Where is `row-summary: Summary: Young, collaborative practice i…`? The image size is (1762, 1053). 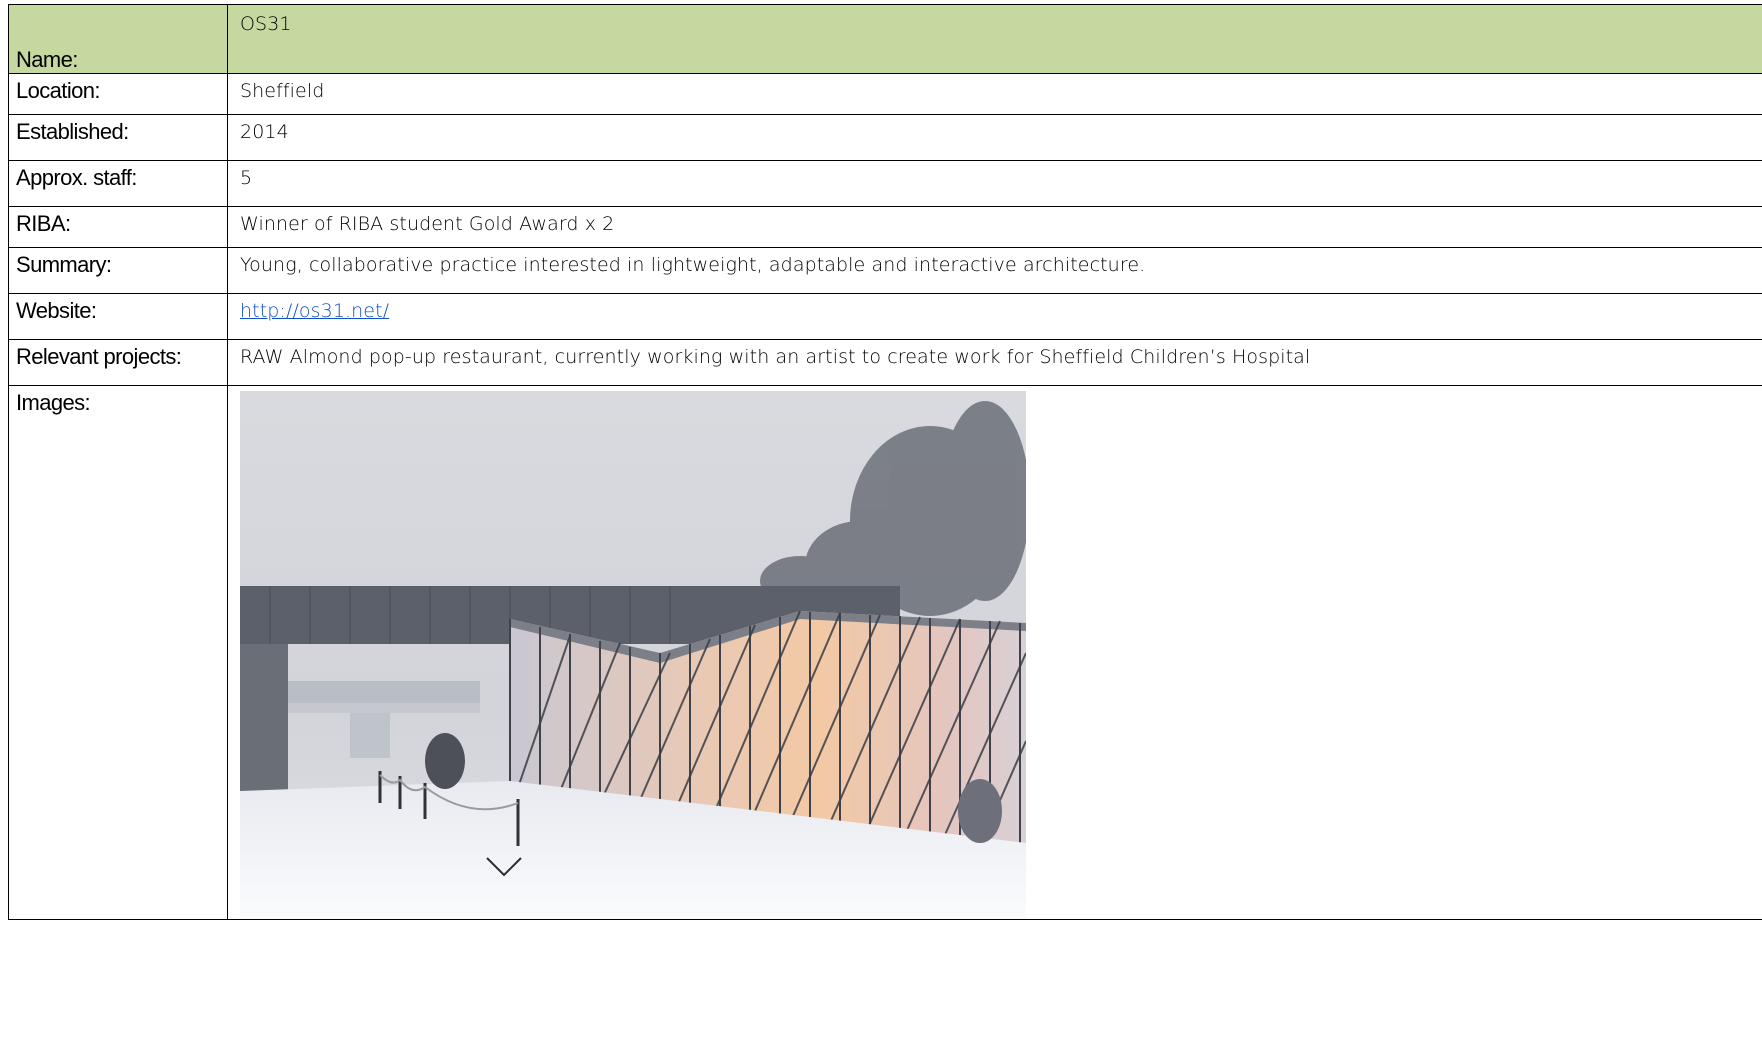
row-summary: Summary: Young, collaborative practice i… is located at coordinates (885, 270).